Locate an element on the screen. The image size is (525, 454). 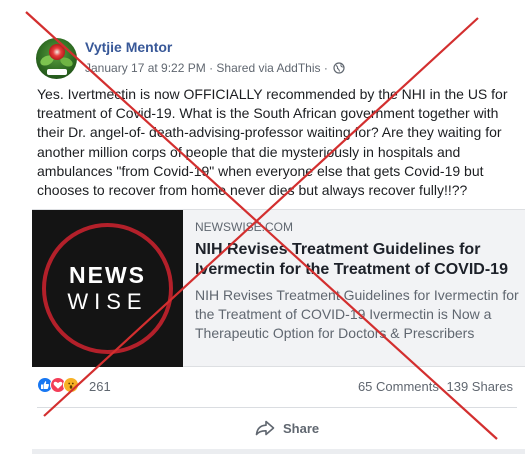
shares-count: 139 Shares is located at coordinates (480, 386).